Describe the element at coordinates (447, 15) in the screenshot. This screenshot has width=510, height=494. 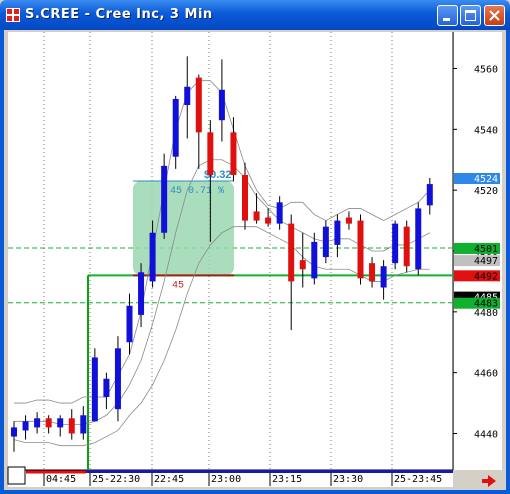
I see `minimize-button` at that location.